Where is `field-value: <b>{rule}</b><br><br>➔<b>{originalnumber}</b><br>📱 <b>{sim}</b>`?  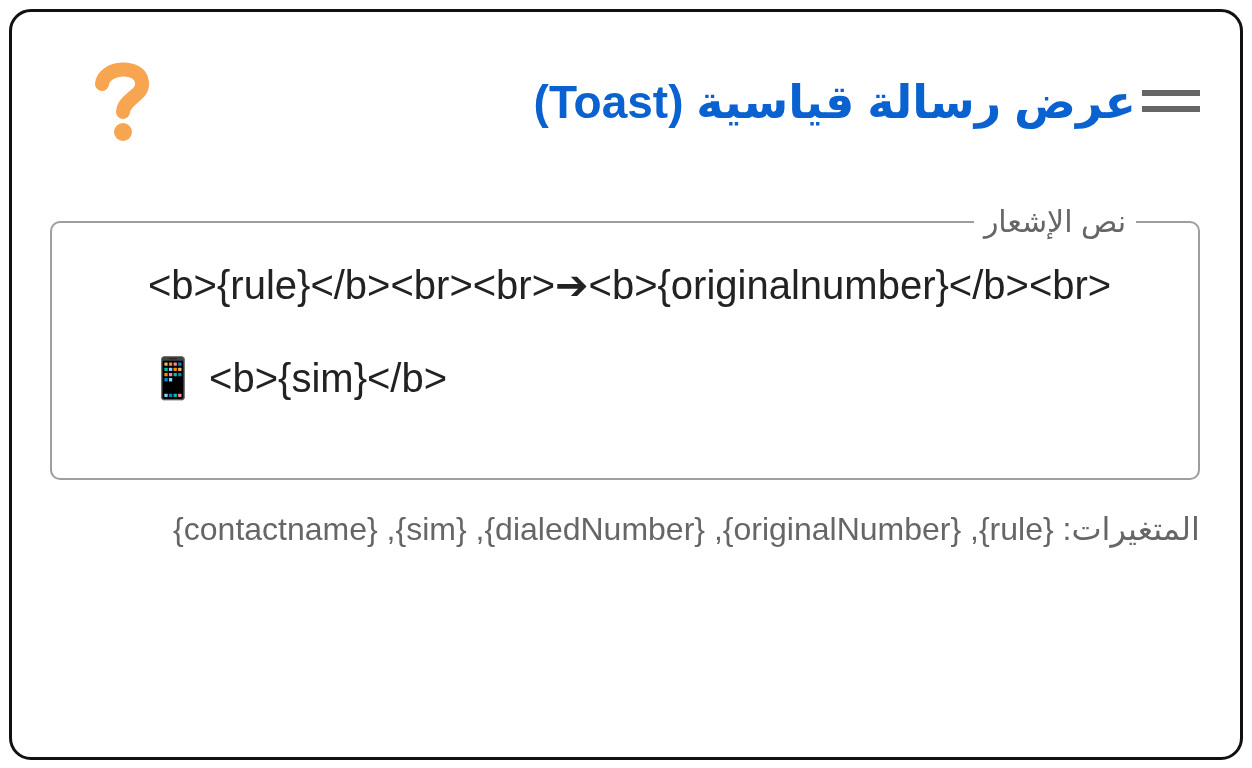 field-value: <b>{rule}</b><br><br>➔<b>{originalnumber}</b><br>📱 <b>{sim}</b> is located at coordinates (630, 332).